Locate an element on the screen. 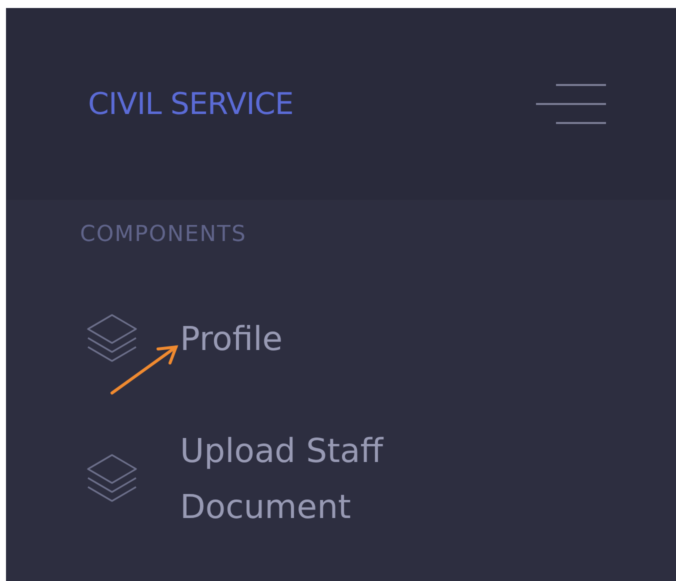 This screenshot has height=581, width=676. menu-item: Profile is located at coordinates (264, 339).